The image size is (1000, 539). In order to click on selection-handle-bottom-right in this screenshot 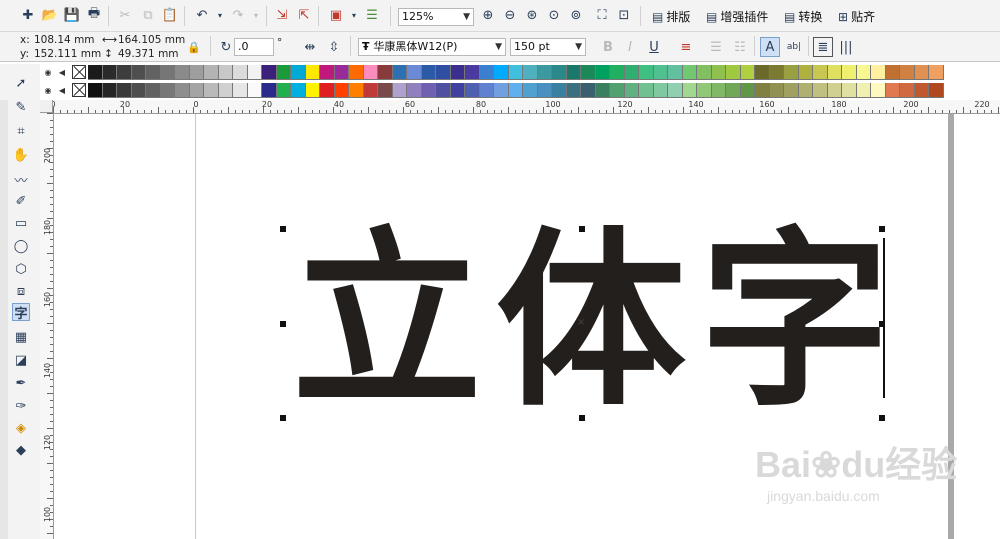, I will do `click(882, 418)`.